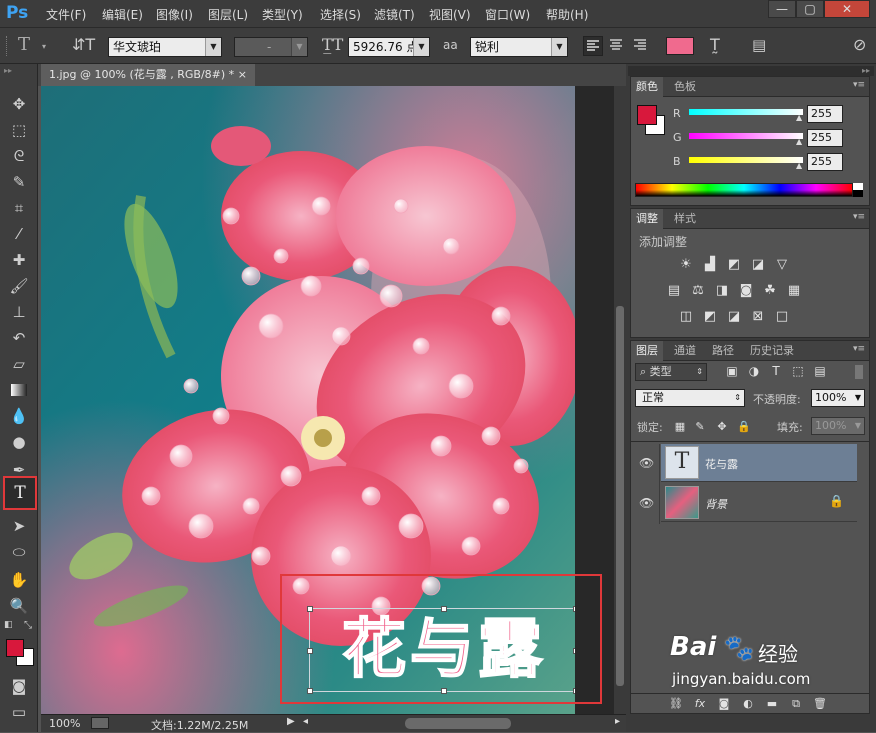 The height and width of the screenshot is (733, 876). What do you see at coordinates (19, 104) in the screenshot?
I see `move-tool-icon: ✥` at bounding box center [19, 104].